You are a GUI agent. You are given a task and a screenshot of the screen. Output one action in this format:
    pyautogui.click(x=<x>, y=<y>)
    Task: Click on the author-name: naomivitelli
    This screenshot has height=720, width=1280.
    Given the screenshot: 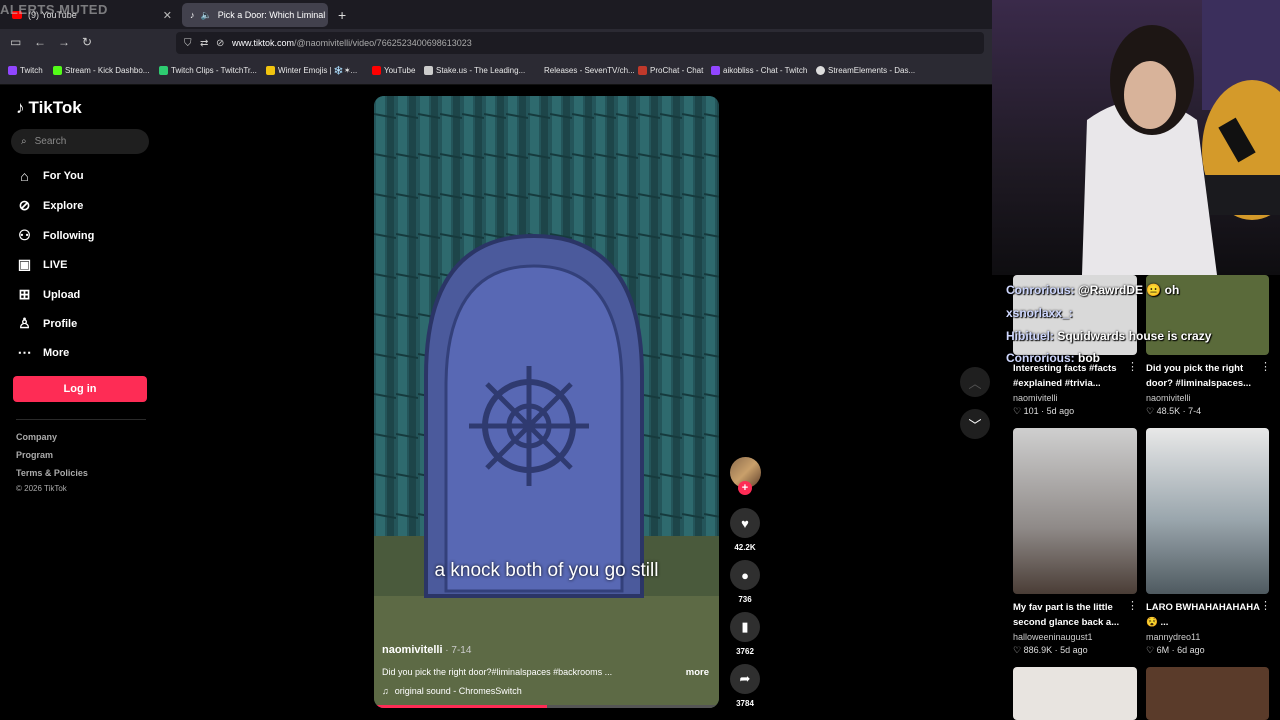 What is the action you would take?
    pyautogui.click(x=412, y=650)
    